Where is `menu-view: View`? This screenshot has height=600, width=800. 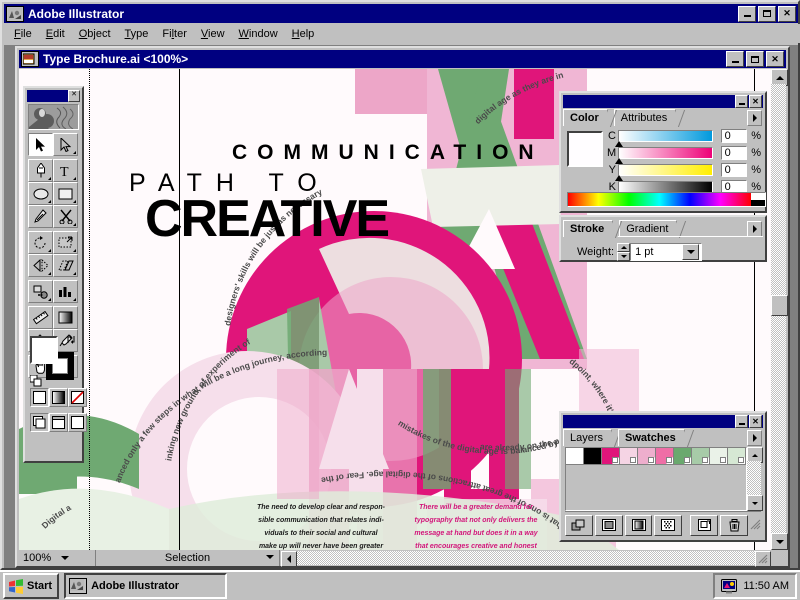 menu-view: View is located at coordinates (213, 34).